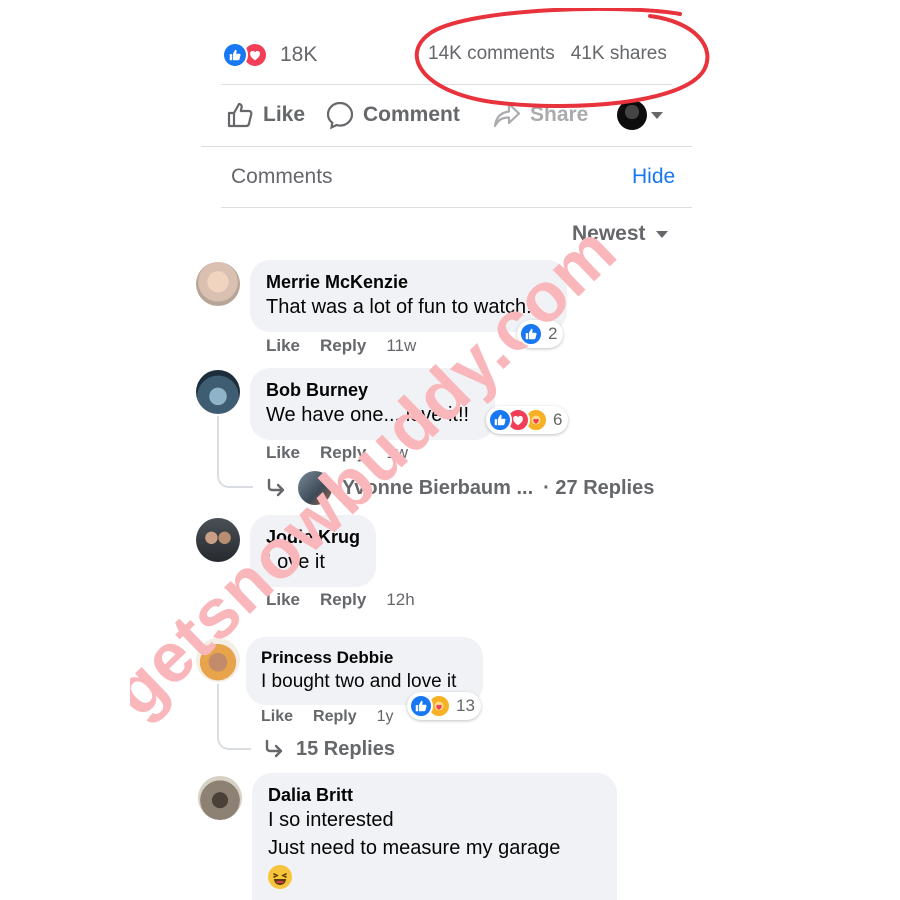  What do you see at coordinates (345, 748) in the screenshot?
I see `replies-count: 15 Replies` at bounding box center [345, 748].